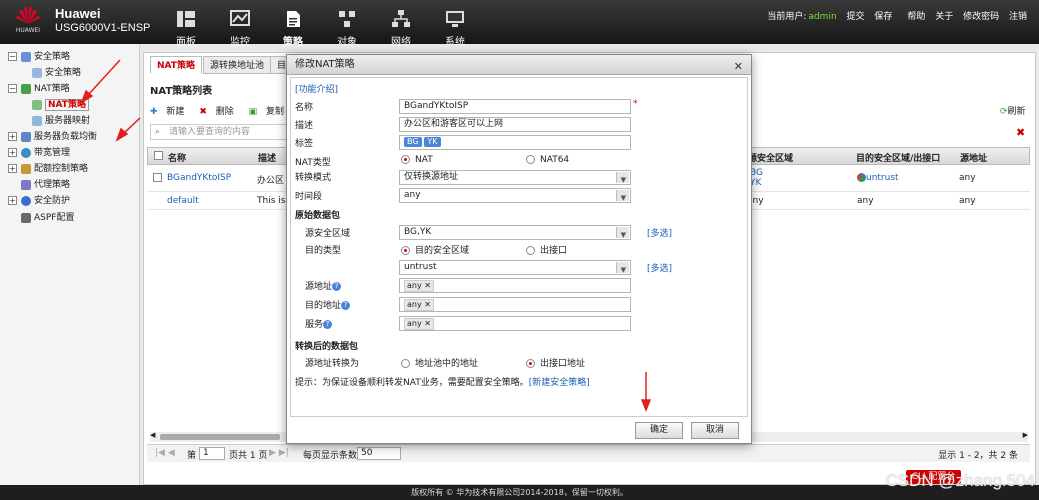  Describe the element at coordinates (293, 29) in the screenshot. I see `nav-policy: 策略` at that location.